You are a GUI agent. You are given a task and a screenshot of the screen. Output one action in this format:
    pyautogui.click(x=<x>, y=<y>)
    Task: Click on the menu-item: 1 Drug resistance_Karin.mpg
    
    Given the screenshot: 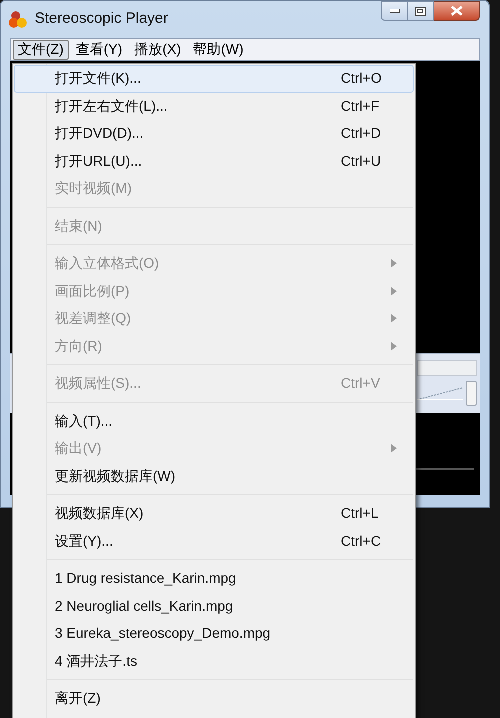 What is the action you would take?
    pyautogui.click(x=214, y=578)
    